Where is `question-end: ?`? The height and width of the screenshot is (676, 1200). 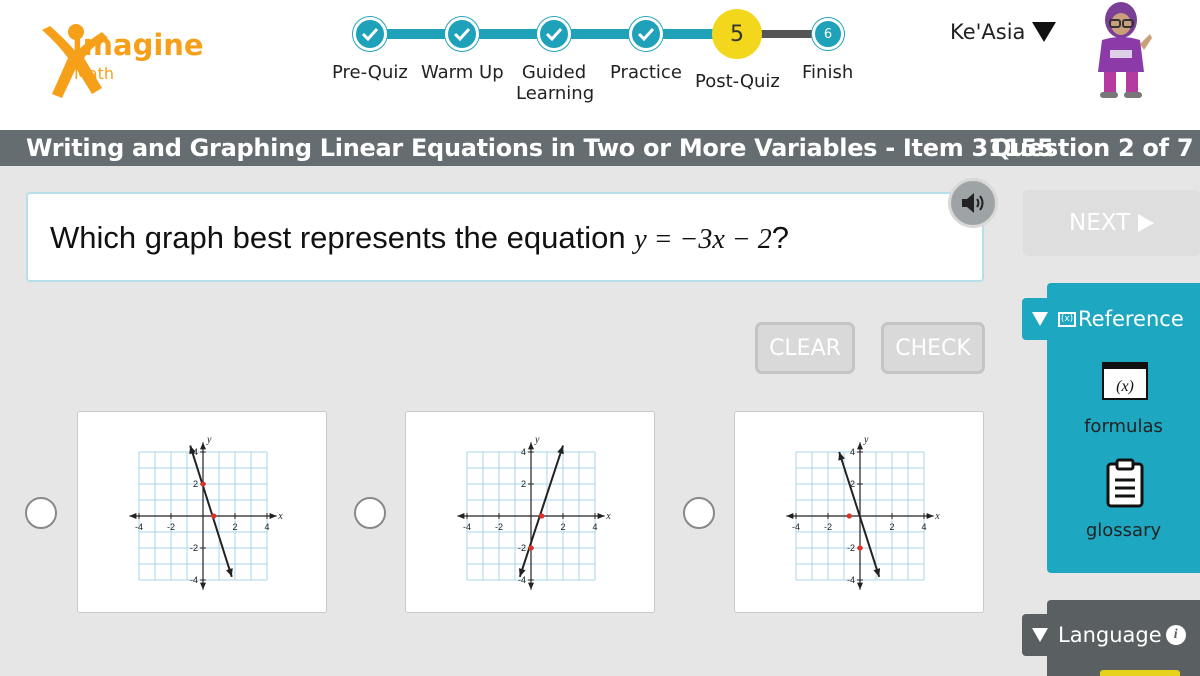
question-end: ? is located at coordinates (780, 237).